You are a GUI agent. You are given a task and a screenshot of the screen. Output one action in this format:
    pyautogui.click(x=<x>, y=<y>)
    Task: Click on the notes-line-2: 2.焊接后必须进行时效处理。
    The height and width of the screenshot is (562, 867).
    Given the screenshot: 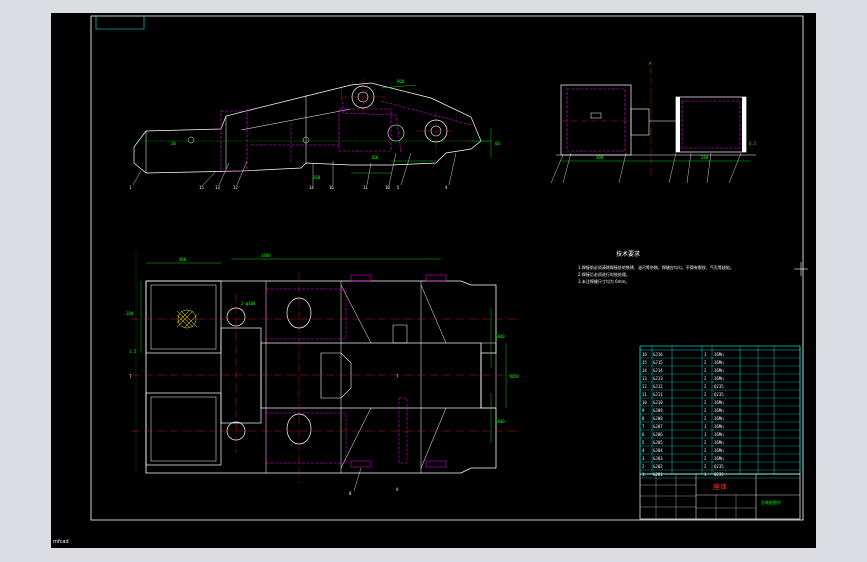 What is the action you would take?
    pyautogui.click(x=604, y=274)
    